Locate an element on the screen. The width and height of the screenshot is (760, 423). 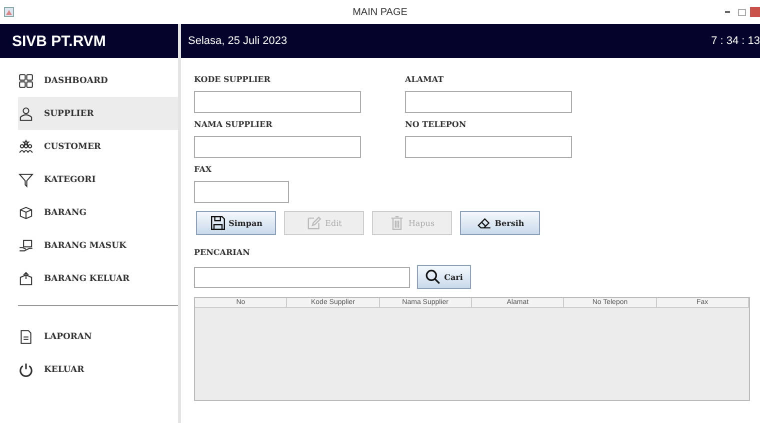
sidebar-item: SUPPLIER is located at coordinates (98, 113).